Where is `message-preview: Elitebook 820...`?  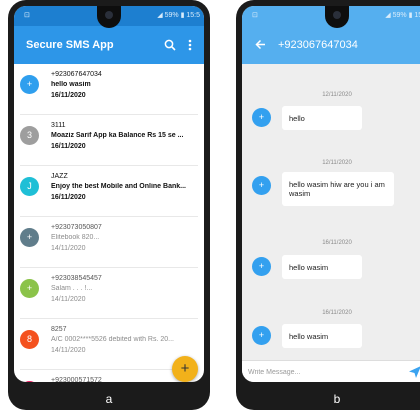 message-preview: Elitebook 820... is located at coordinates (75, 237).